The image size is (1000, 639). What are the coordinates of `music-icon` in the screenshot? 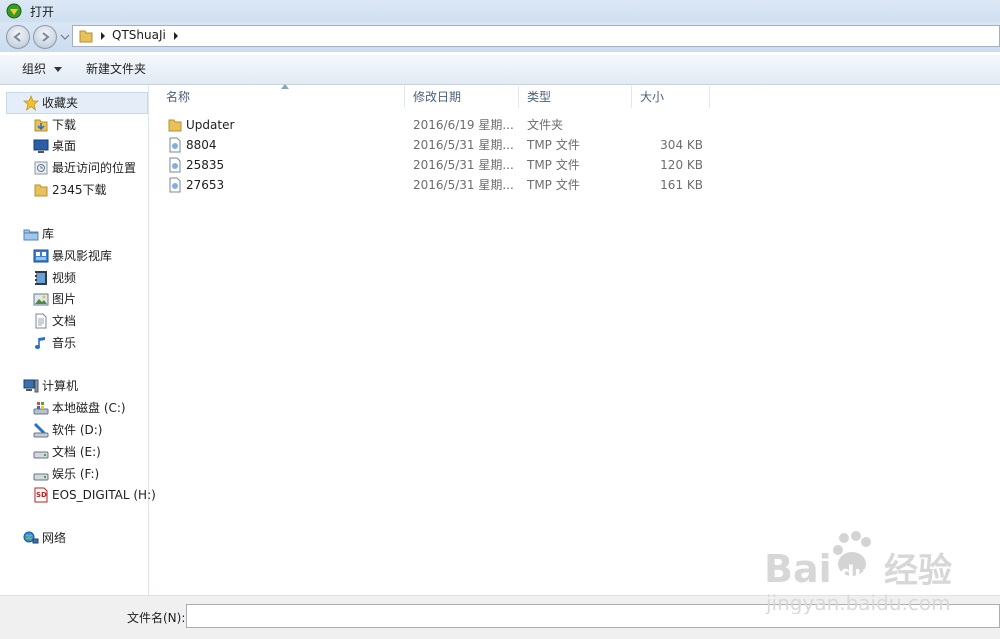 It's located at (39, 343).